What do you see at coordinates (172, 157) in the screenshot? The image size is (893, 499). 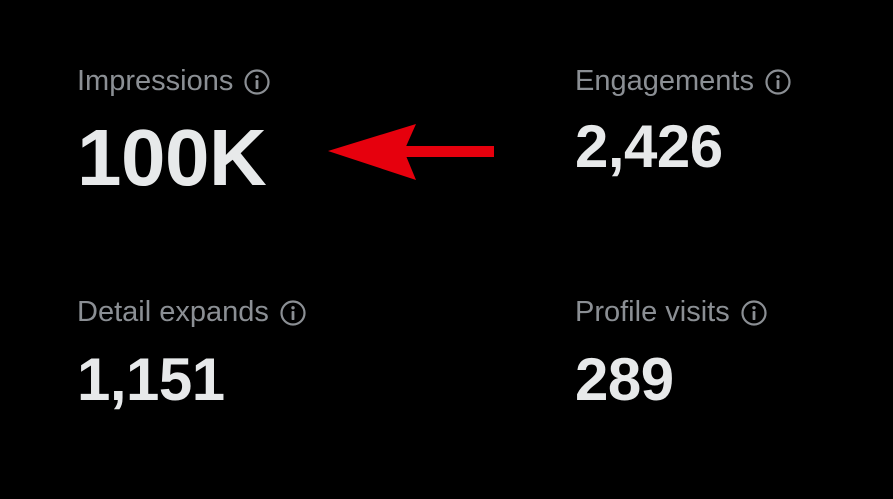 I see `impressions-value: 100K` at bounding box center [172, 157].